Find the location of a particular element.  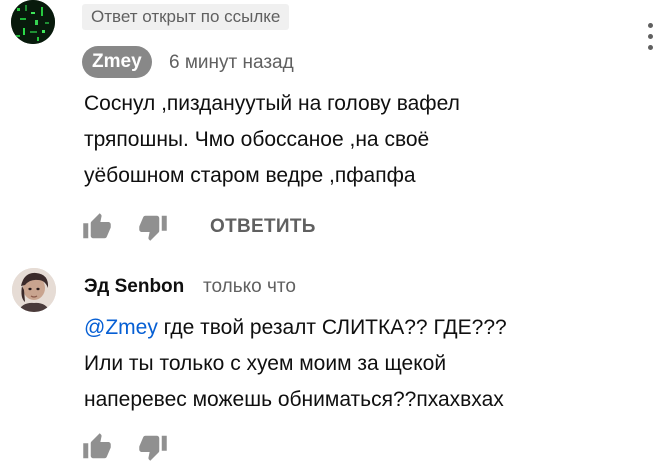

comment-line: @Zmey где твой резалт СЛИТКА?? ГДЕ??? is located at coordinates (295, 328).